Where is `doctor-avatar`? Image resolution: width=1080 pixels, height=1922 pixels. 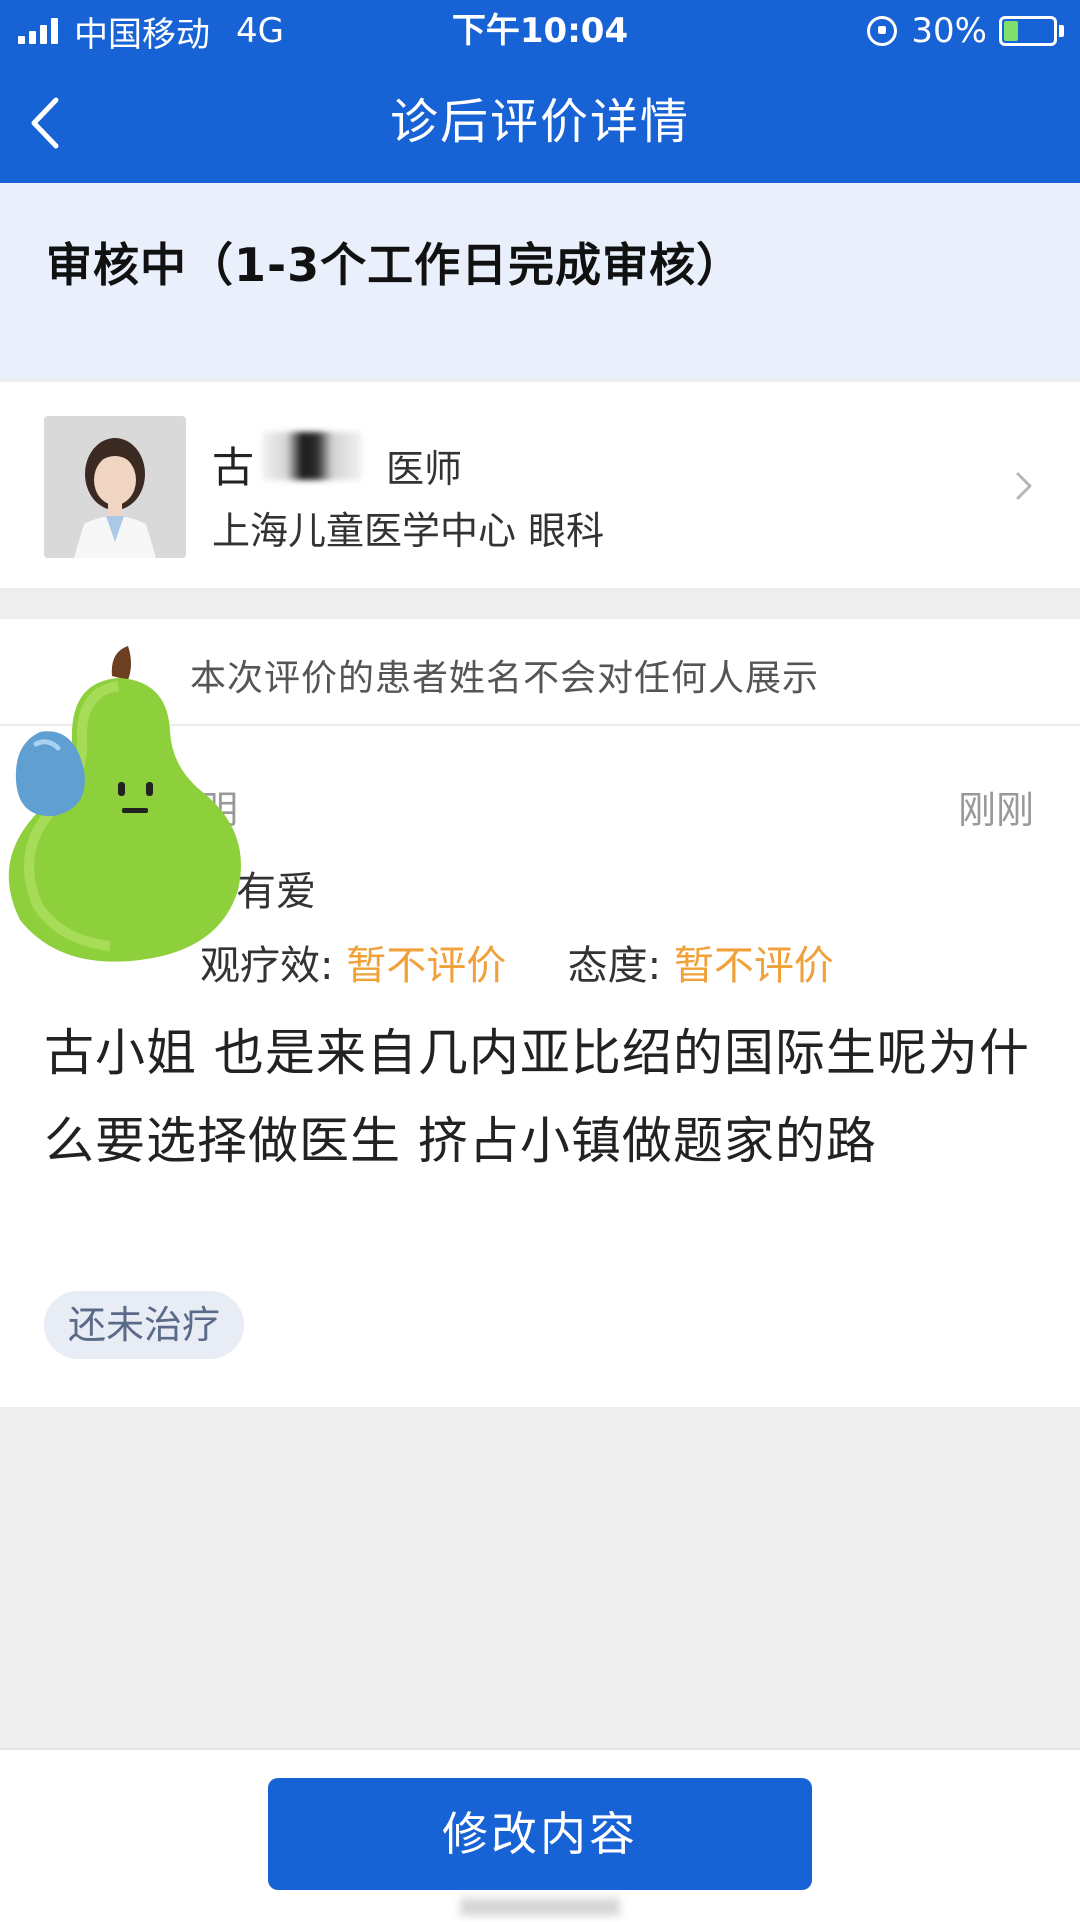 doctor-avatar is located at coordinates (115, 487).